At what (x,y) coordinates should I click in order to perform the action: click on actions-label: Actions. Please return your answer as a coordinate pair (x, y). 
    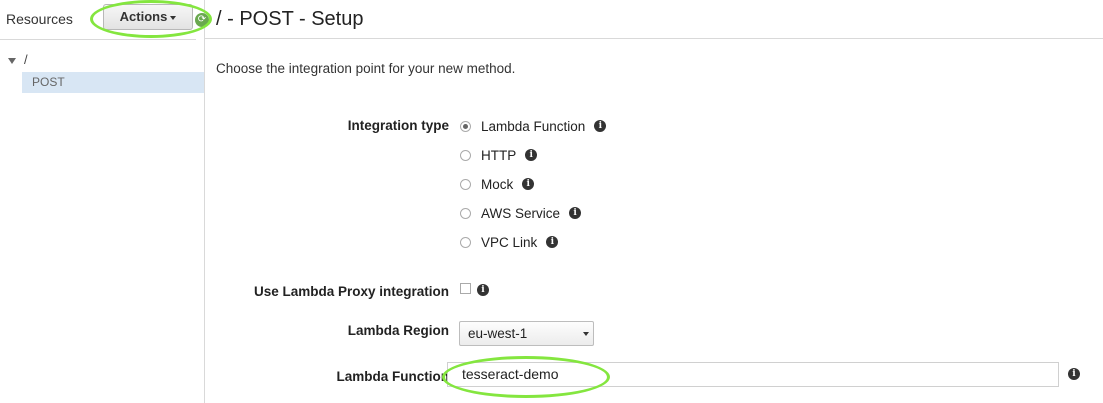
    Looking at the image, I should click on (143, 16).